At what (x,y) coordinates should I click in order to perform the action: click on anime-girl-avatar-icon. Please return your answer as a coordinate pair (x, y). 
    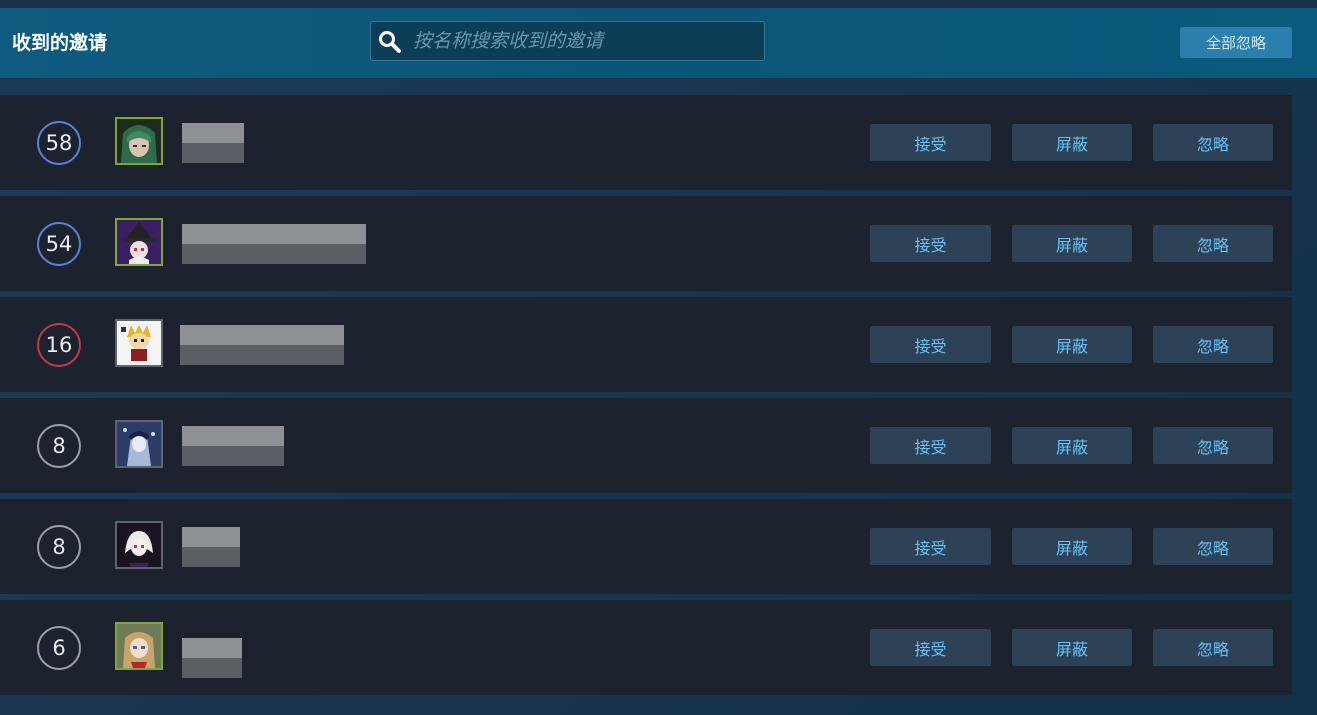
    Looking at the image, I should click on (139, 646).